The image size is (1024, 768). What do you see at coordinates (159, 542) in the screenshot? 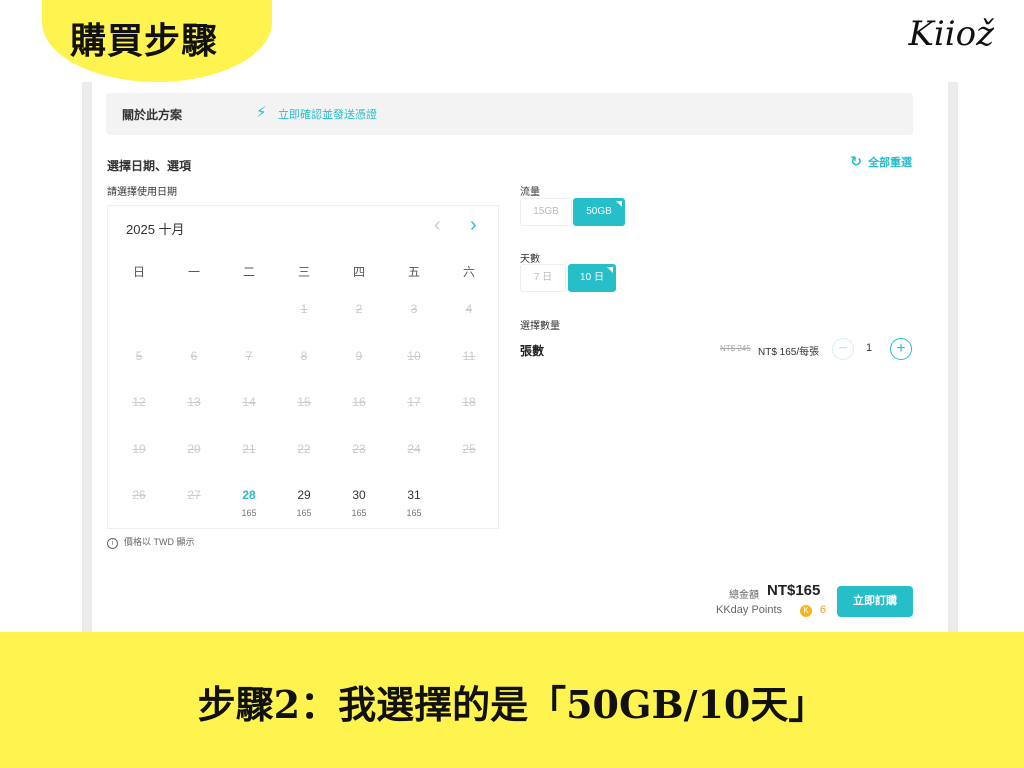
I see `currency-note-text: 價格以 TWD 顯示` at bounding box center [159, 542].